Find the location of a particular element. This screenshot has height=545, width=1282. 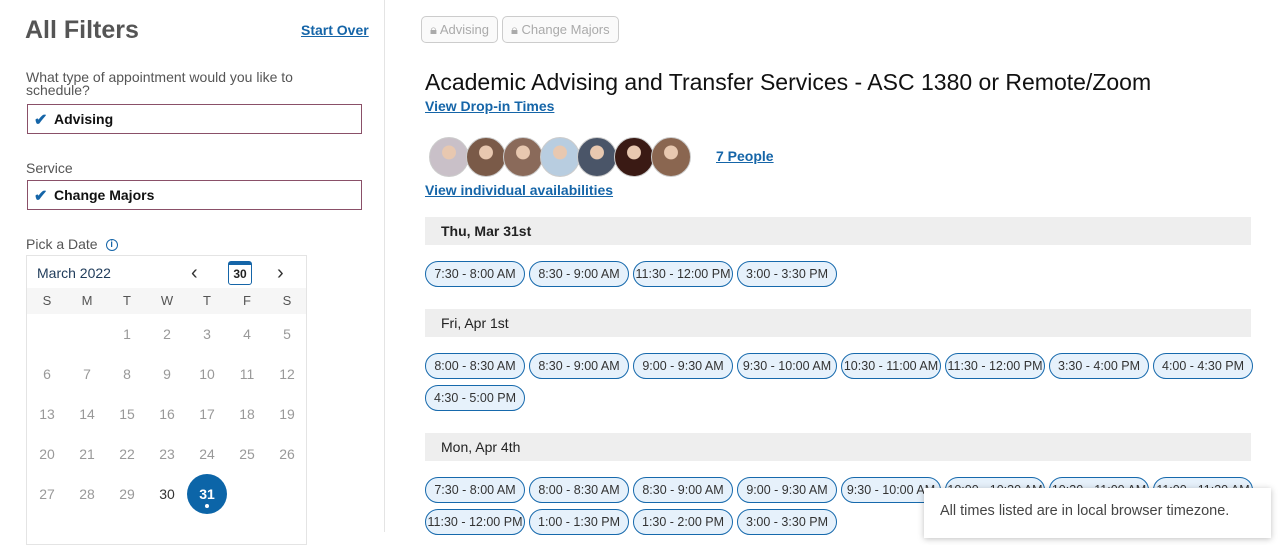

calendar-day: 11 is located at coordinates (247, 374).